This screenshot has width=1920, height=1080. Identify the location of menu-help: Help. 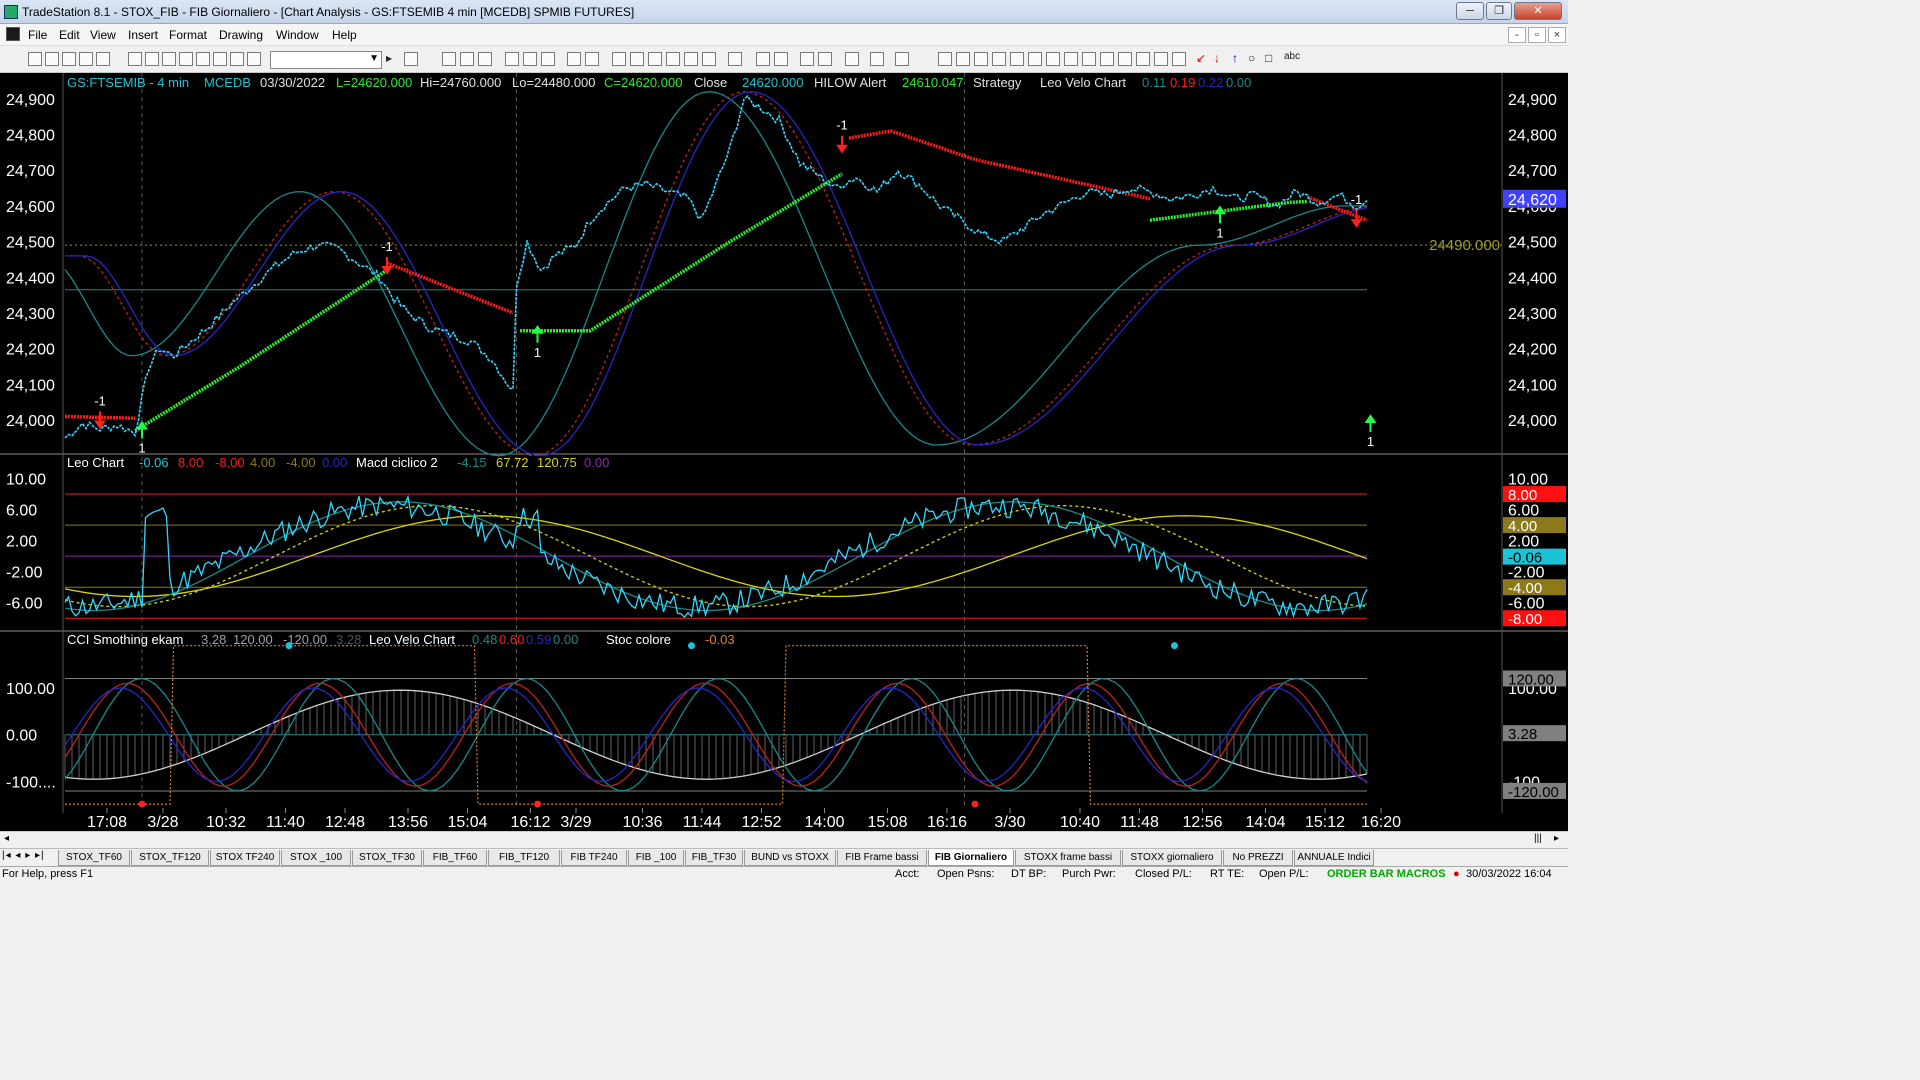
(344, 35).